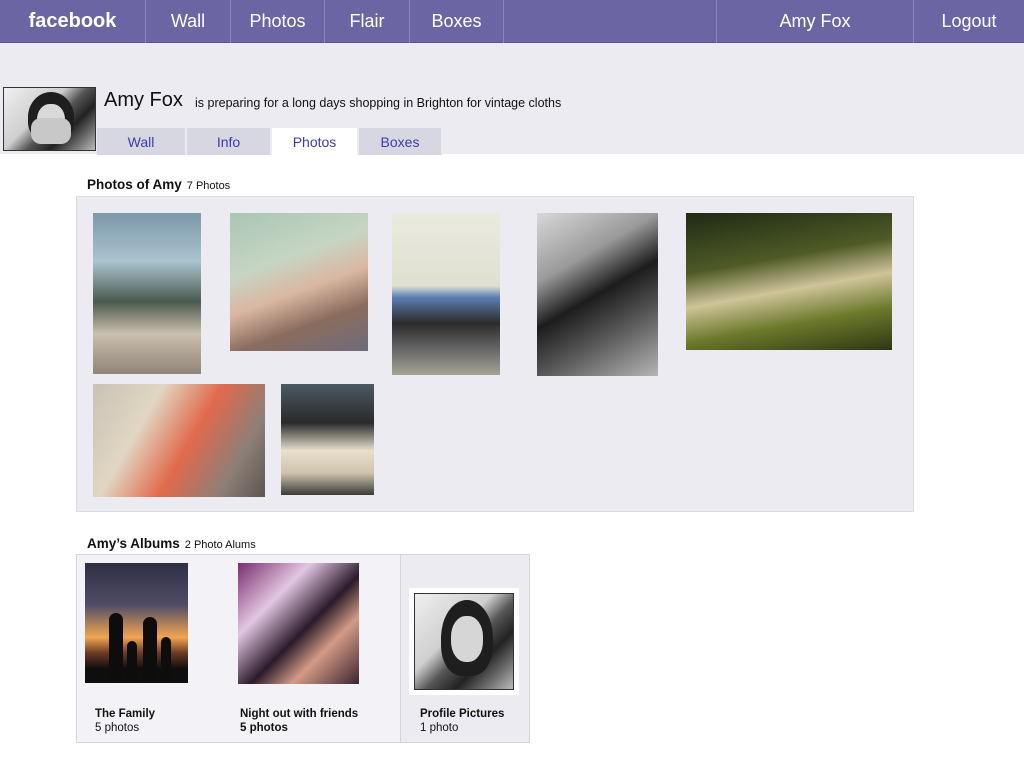  Describe the element at coordinates (299, 714) in the screenshot. I see `album-title-night-out: Night out with friends` at that location.